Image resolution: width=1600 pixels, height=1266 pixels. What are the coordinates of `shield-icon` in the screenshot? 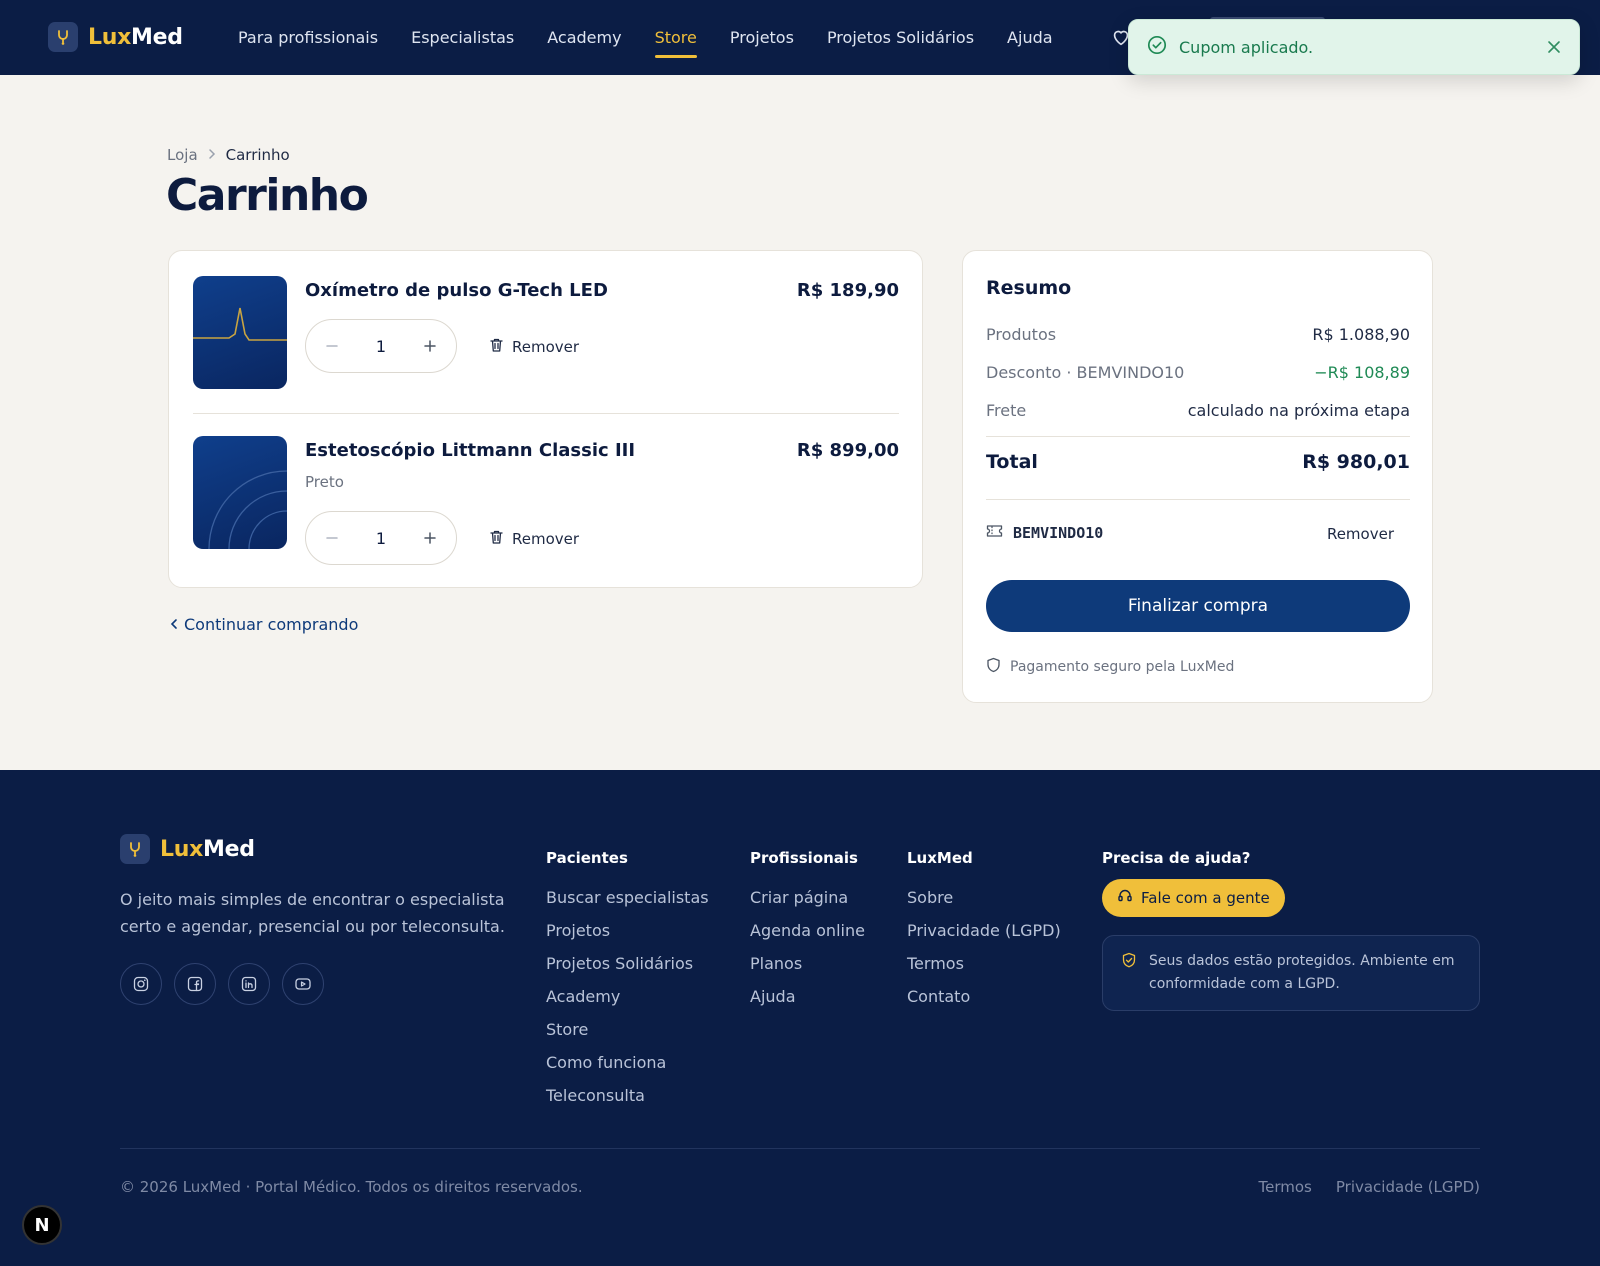 It's located at (993, 667).